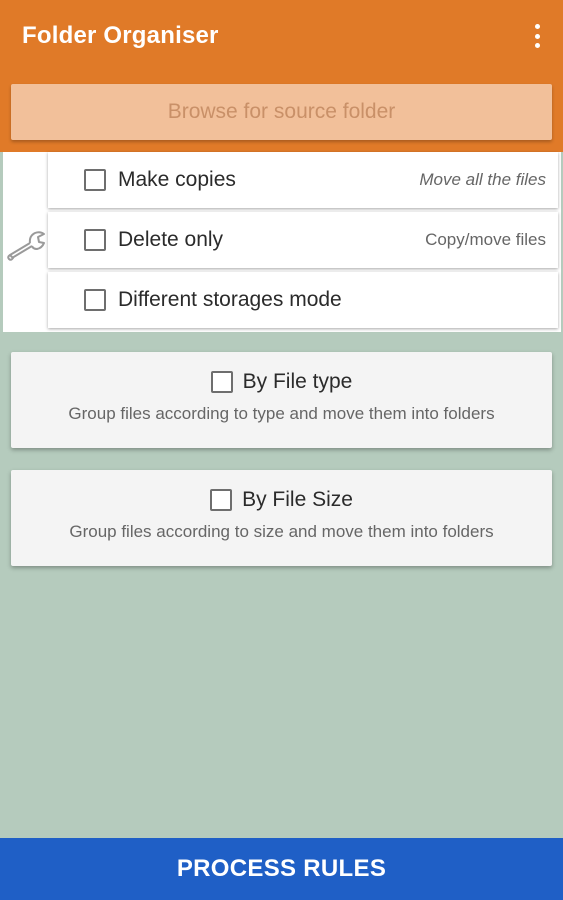  I want to click on by-file-type-checkbox, so click(221, 382).